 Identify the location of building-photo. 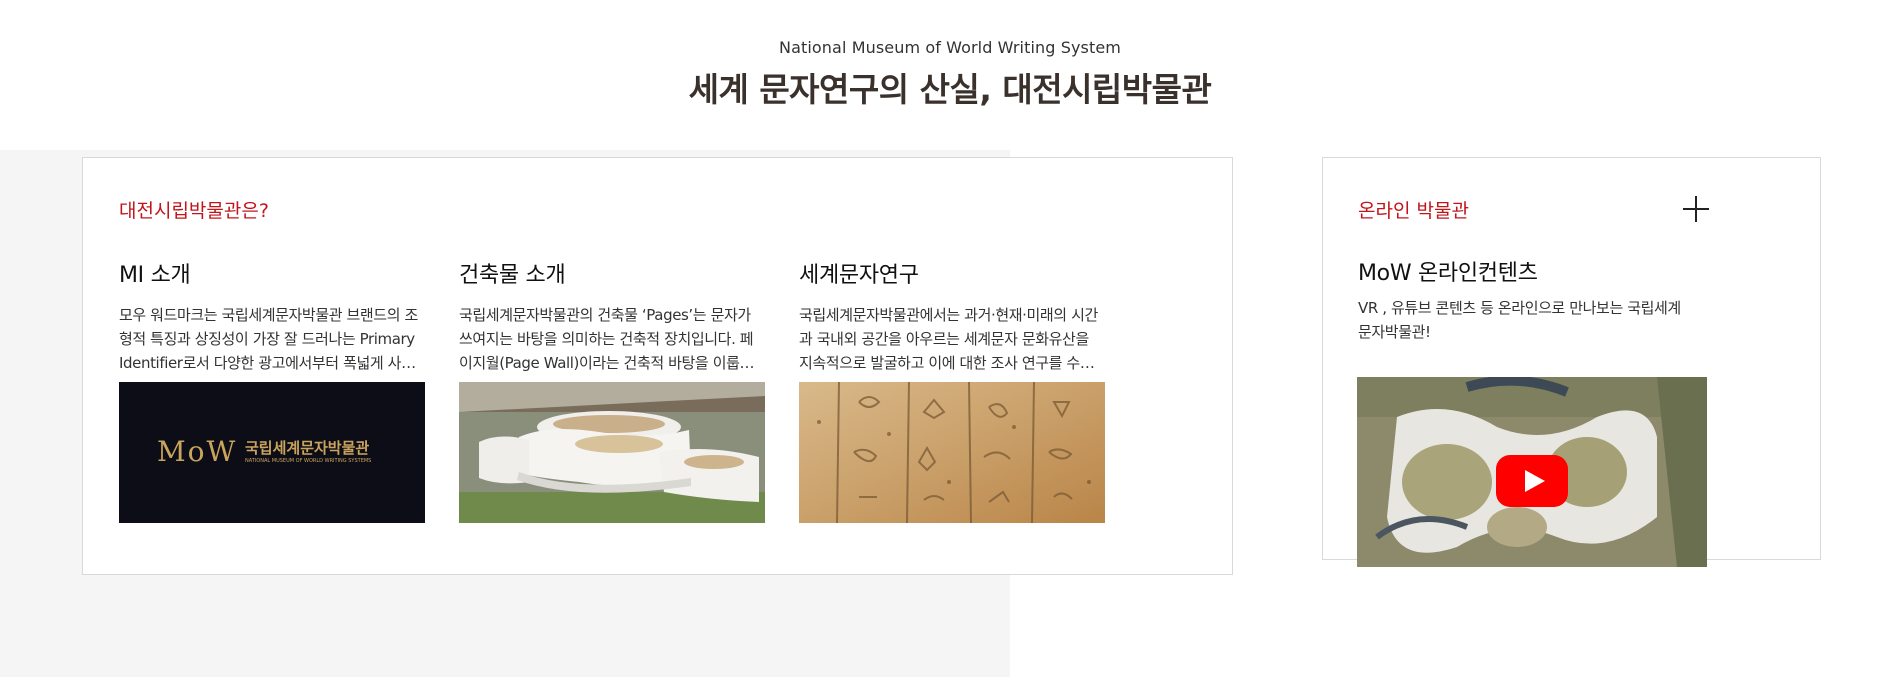
(612, 452).